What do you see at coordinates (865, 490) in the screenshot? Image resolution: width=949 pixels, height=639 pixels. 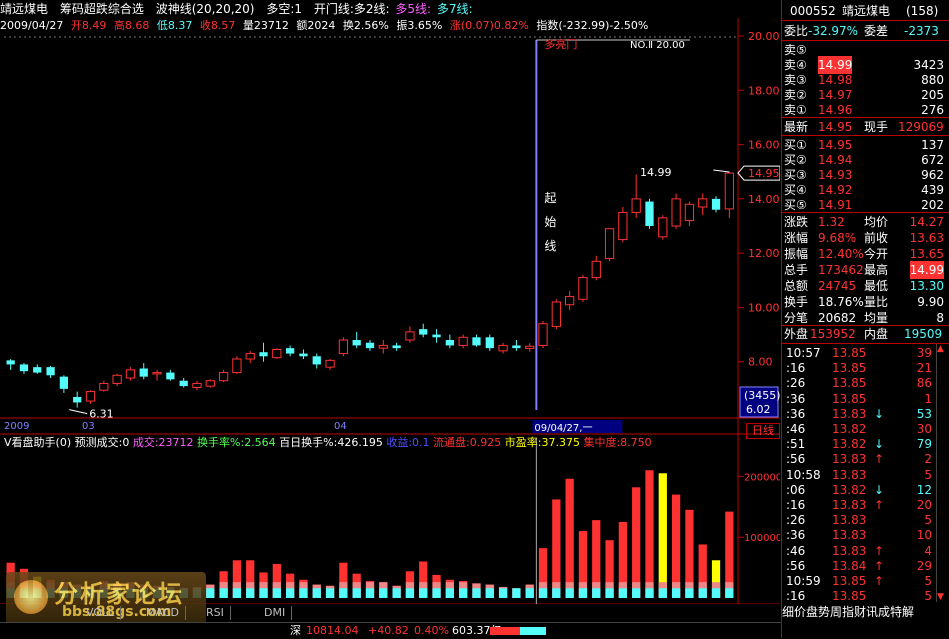 I see `tick-row: :06 13.82 ↓ 12` at bounding box center [865, 490].